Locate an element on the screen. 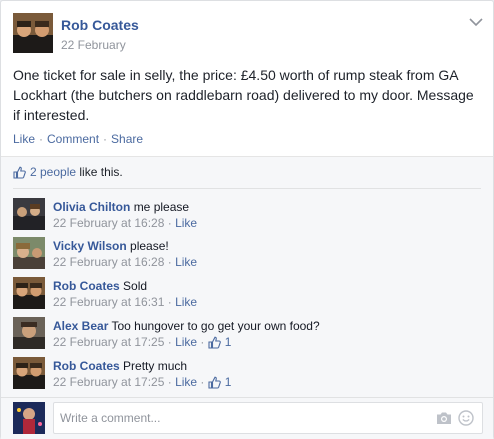 The image size is (494, 439). comment-button: Comment is located at coordinates (73, 139).